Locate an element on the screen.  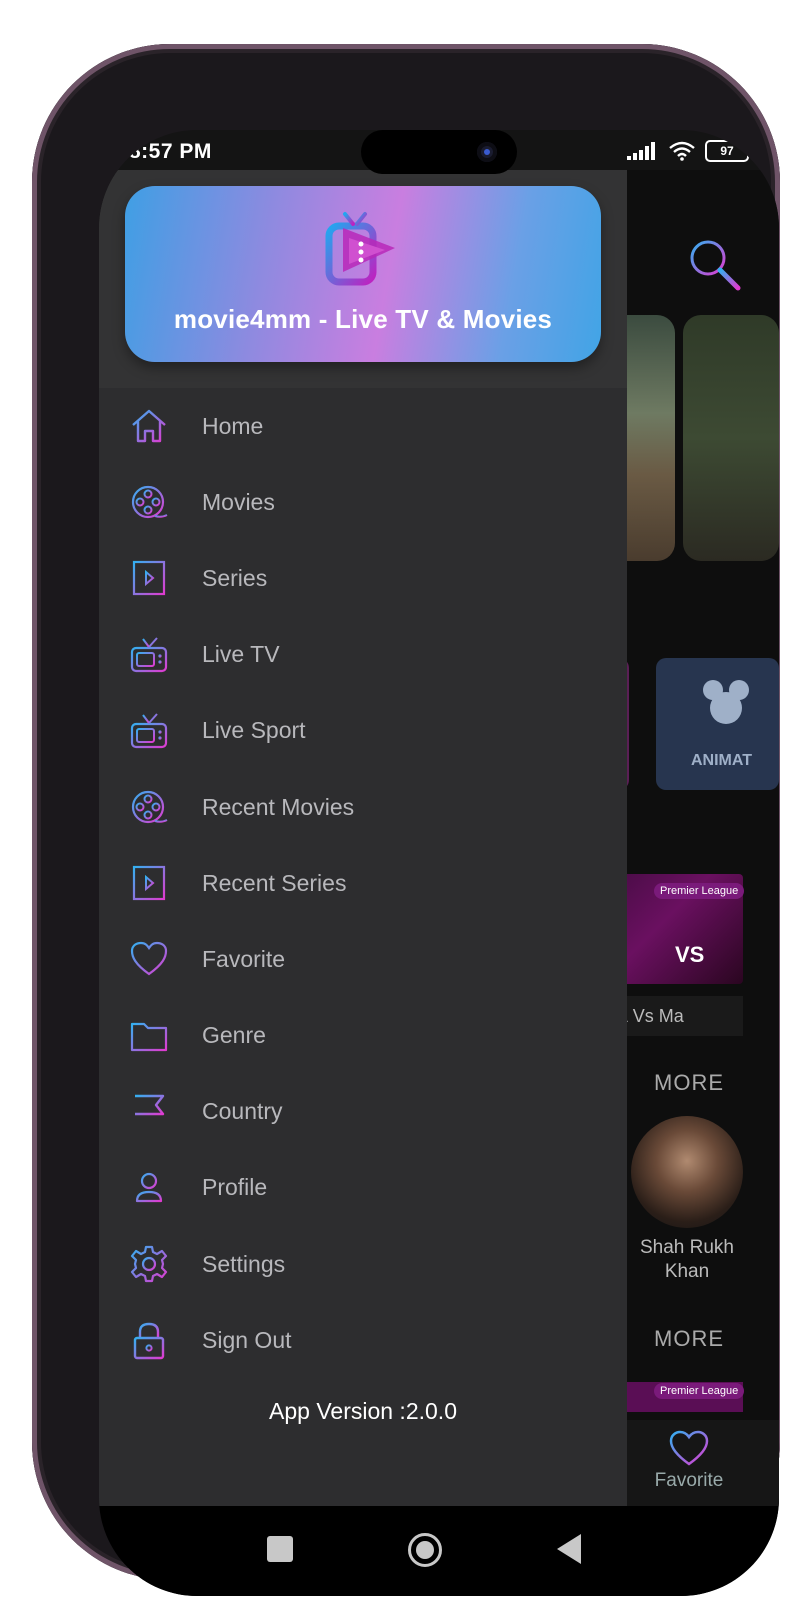
recents-button is located at coordinates (280, 1549).